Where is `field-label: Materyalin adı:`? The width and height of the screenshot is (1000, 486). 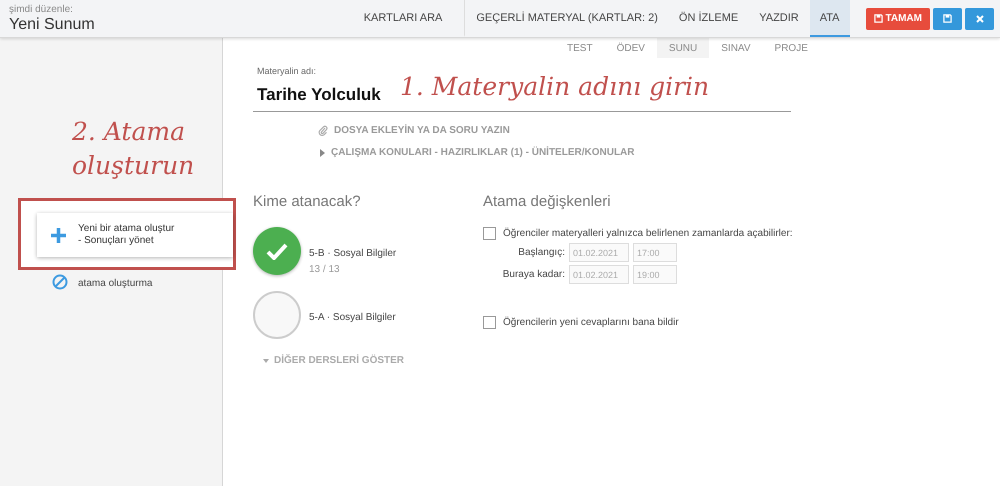
field-label: Materyalin adı: is located at coordinates (287, 71).